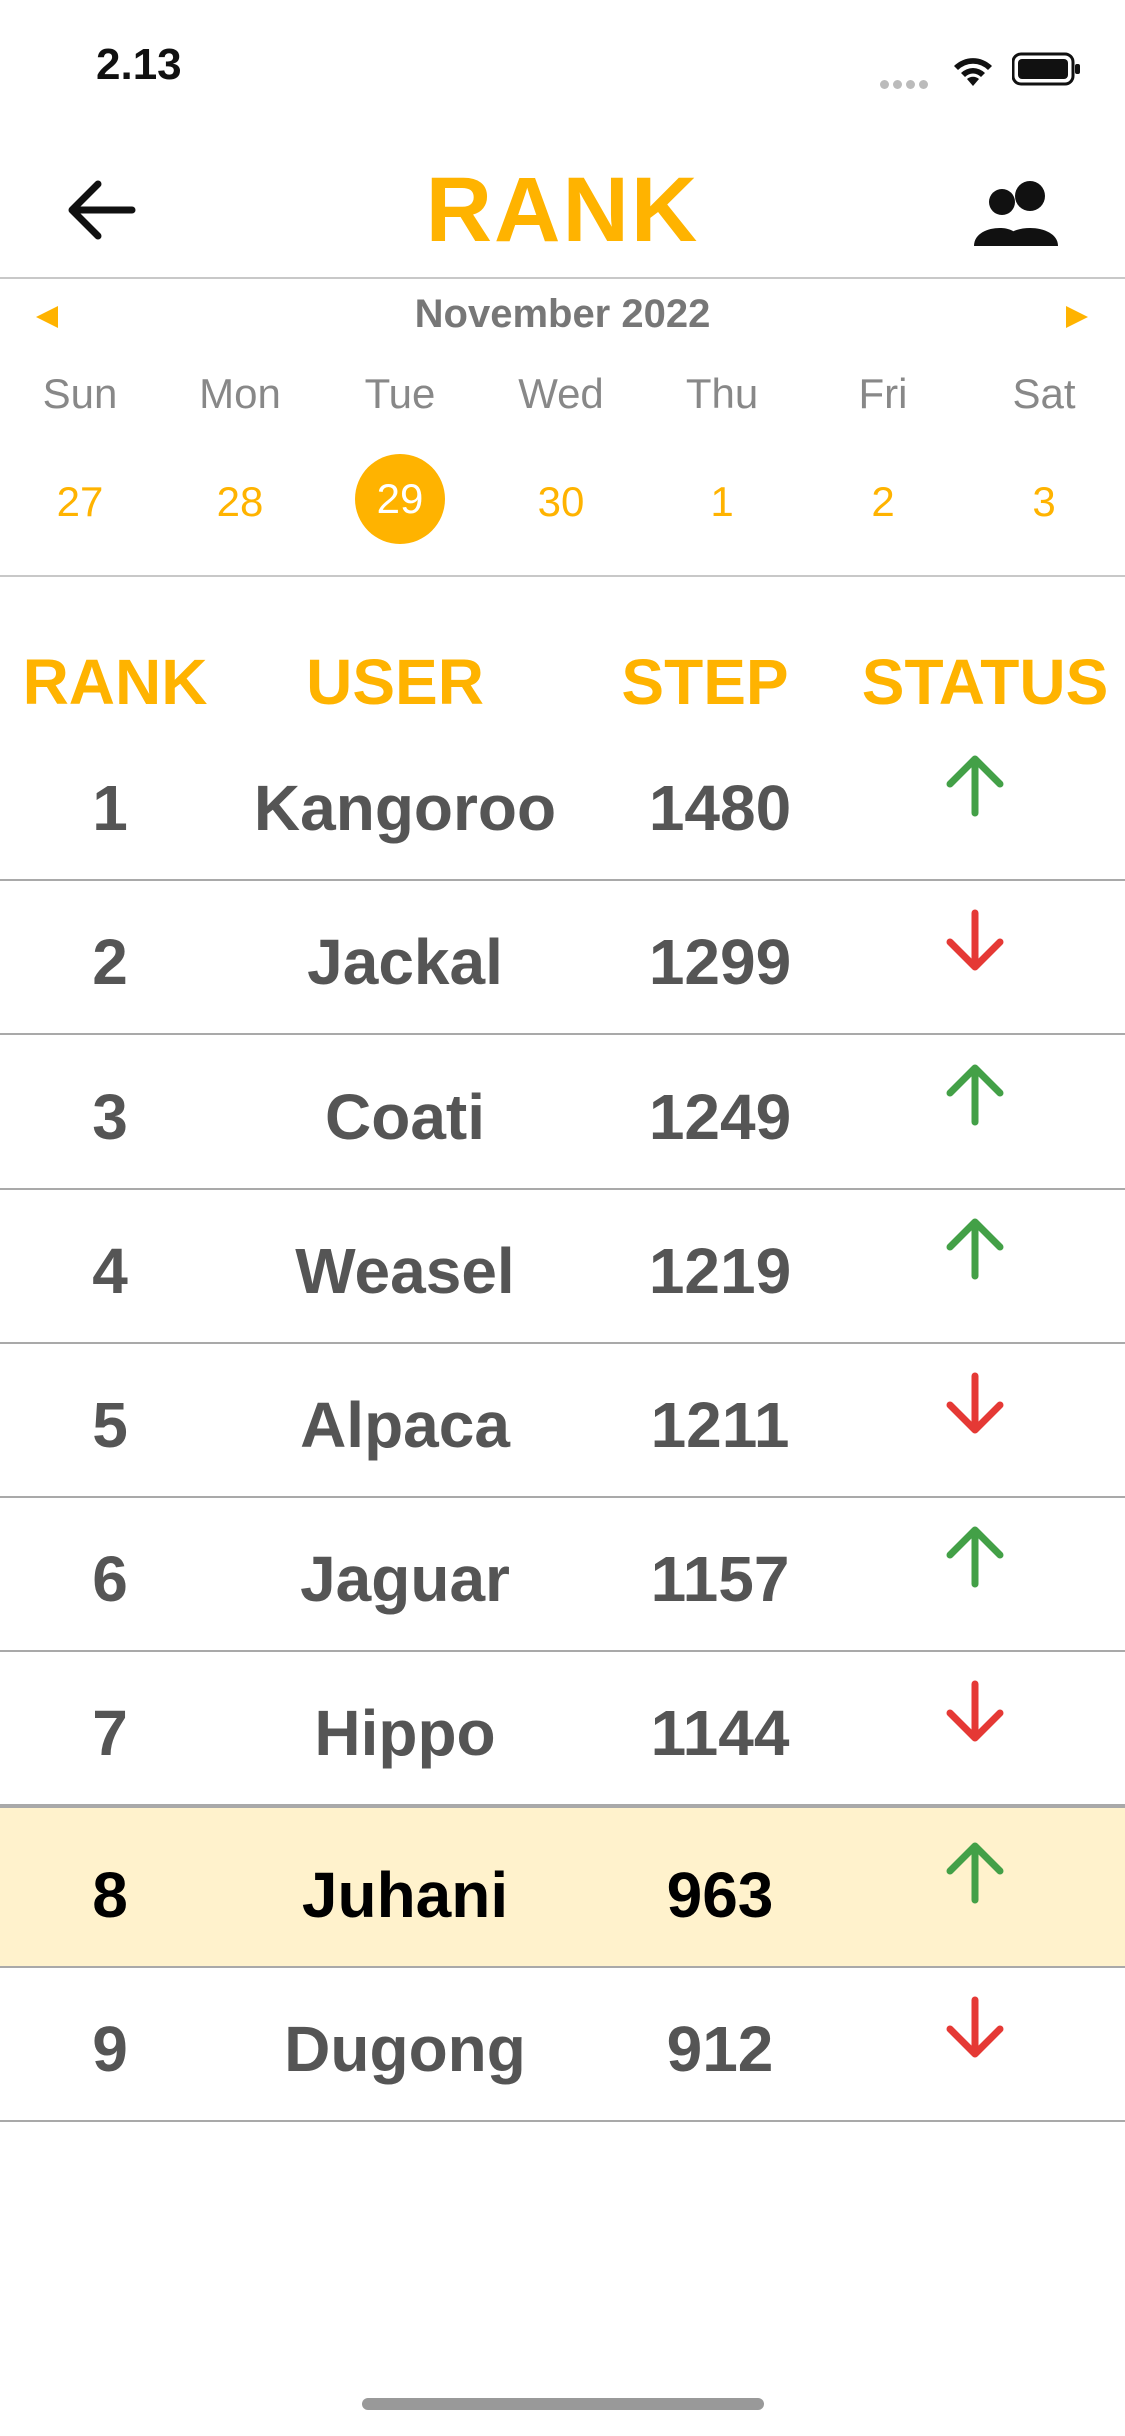 The width and height of the screenshot is (1125, 2436). Describe the element at coordinates (562, 958) in the screenshot. I see `table-row: 2 Jackal 1299` at that location.